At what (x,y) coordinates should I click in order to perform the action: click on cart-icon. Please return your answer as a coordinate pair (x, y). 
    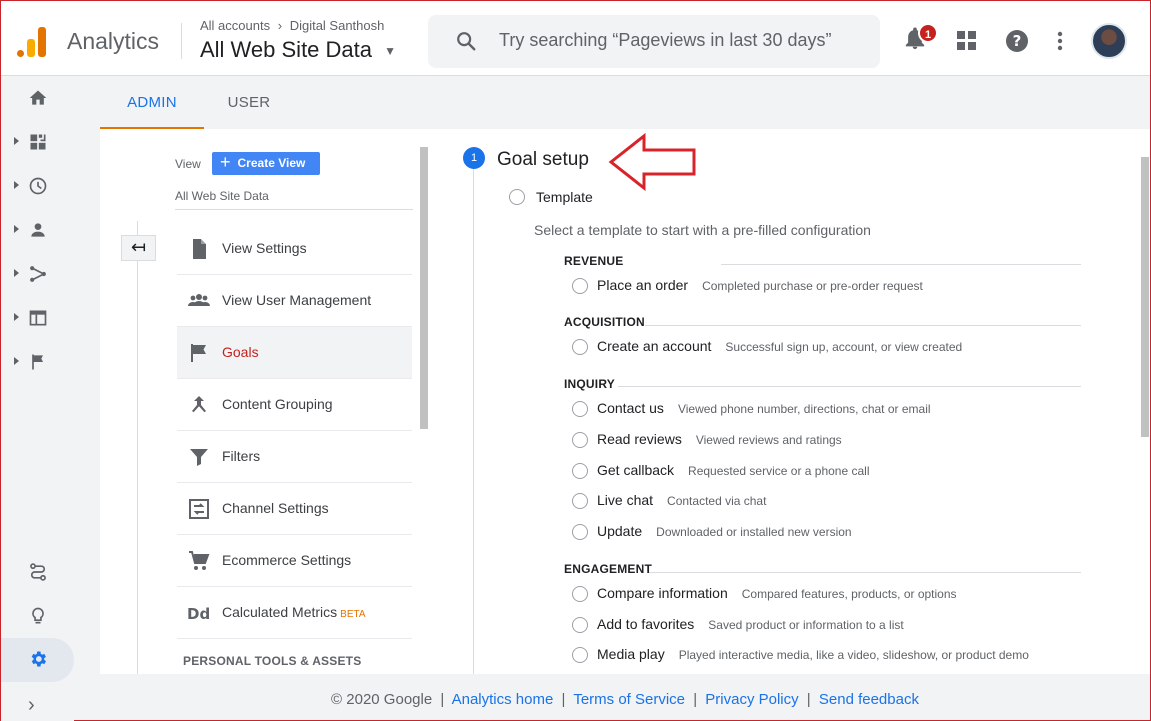
    Looking at the image, I should click on (199, 560).